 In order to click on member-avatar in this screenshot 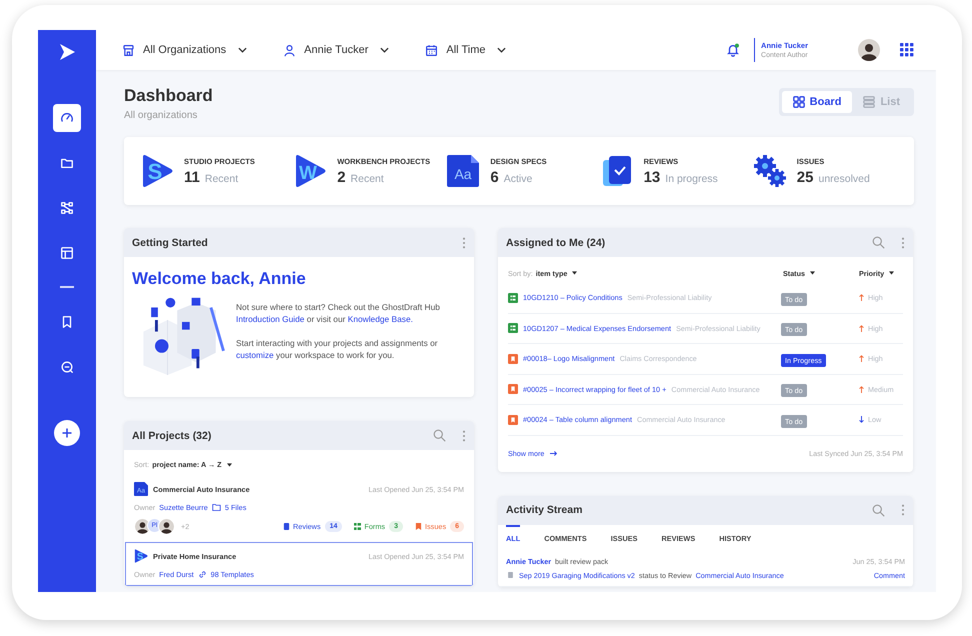, I will do `click(166, 526)`.